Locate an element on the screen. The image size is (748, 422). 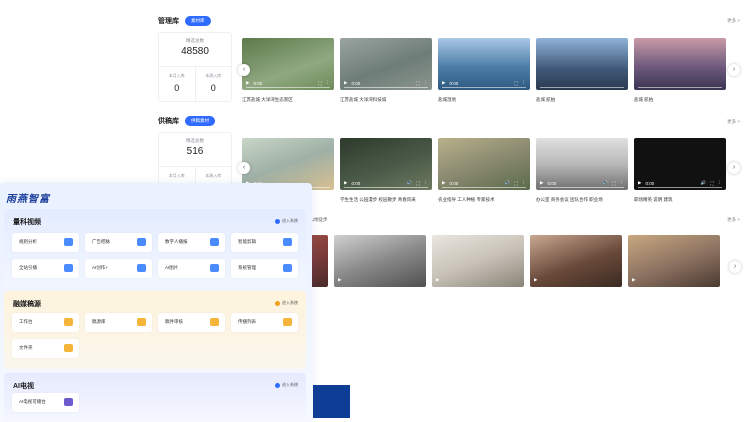
management-stats-card: 精选总数 48580 本月入库 0 本周入库 0 is located at coordinates (195, 67).